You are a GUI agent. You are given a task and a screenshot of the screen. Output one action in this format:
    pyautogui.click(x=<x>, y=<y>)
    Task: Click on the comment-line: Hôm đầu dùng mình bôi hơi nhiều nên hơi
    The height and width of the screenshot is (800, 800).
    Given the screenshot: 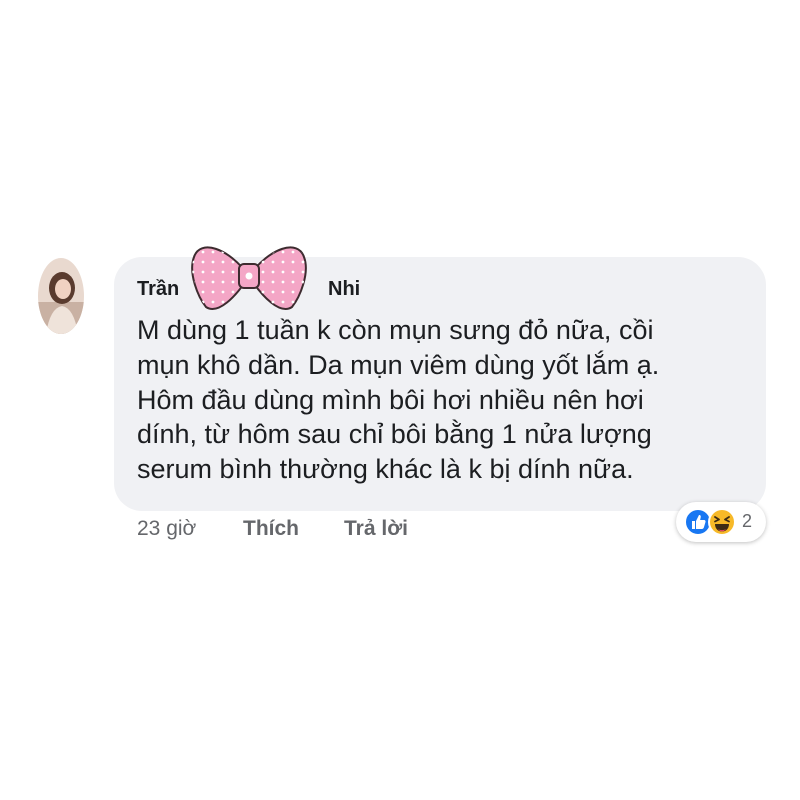 What is the action you would take?
    pyautogui.click(x=390, y=399)
    